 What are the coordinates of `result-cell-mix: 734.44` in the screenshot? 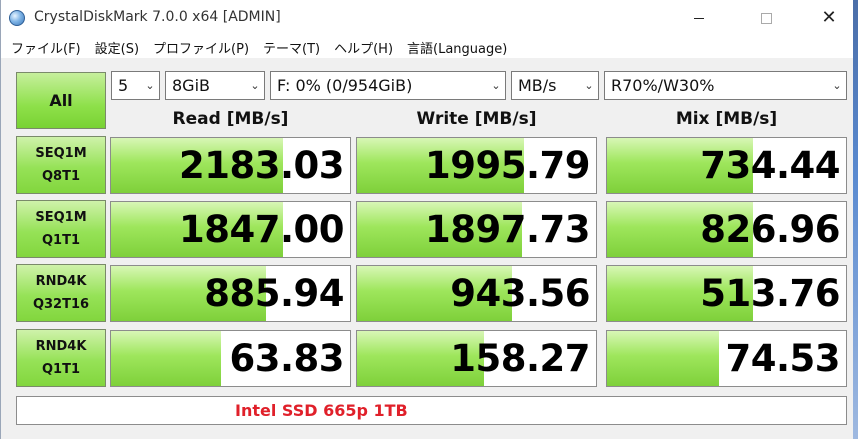 It's located at (726, 165).